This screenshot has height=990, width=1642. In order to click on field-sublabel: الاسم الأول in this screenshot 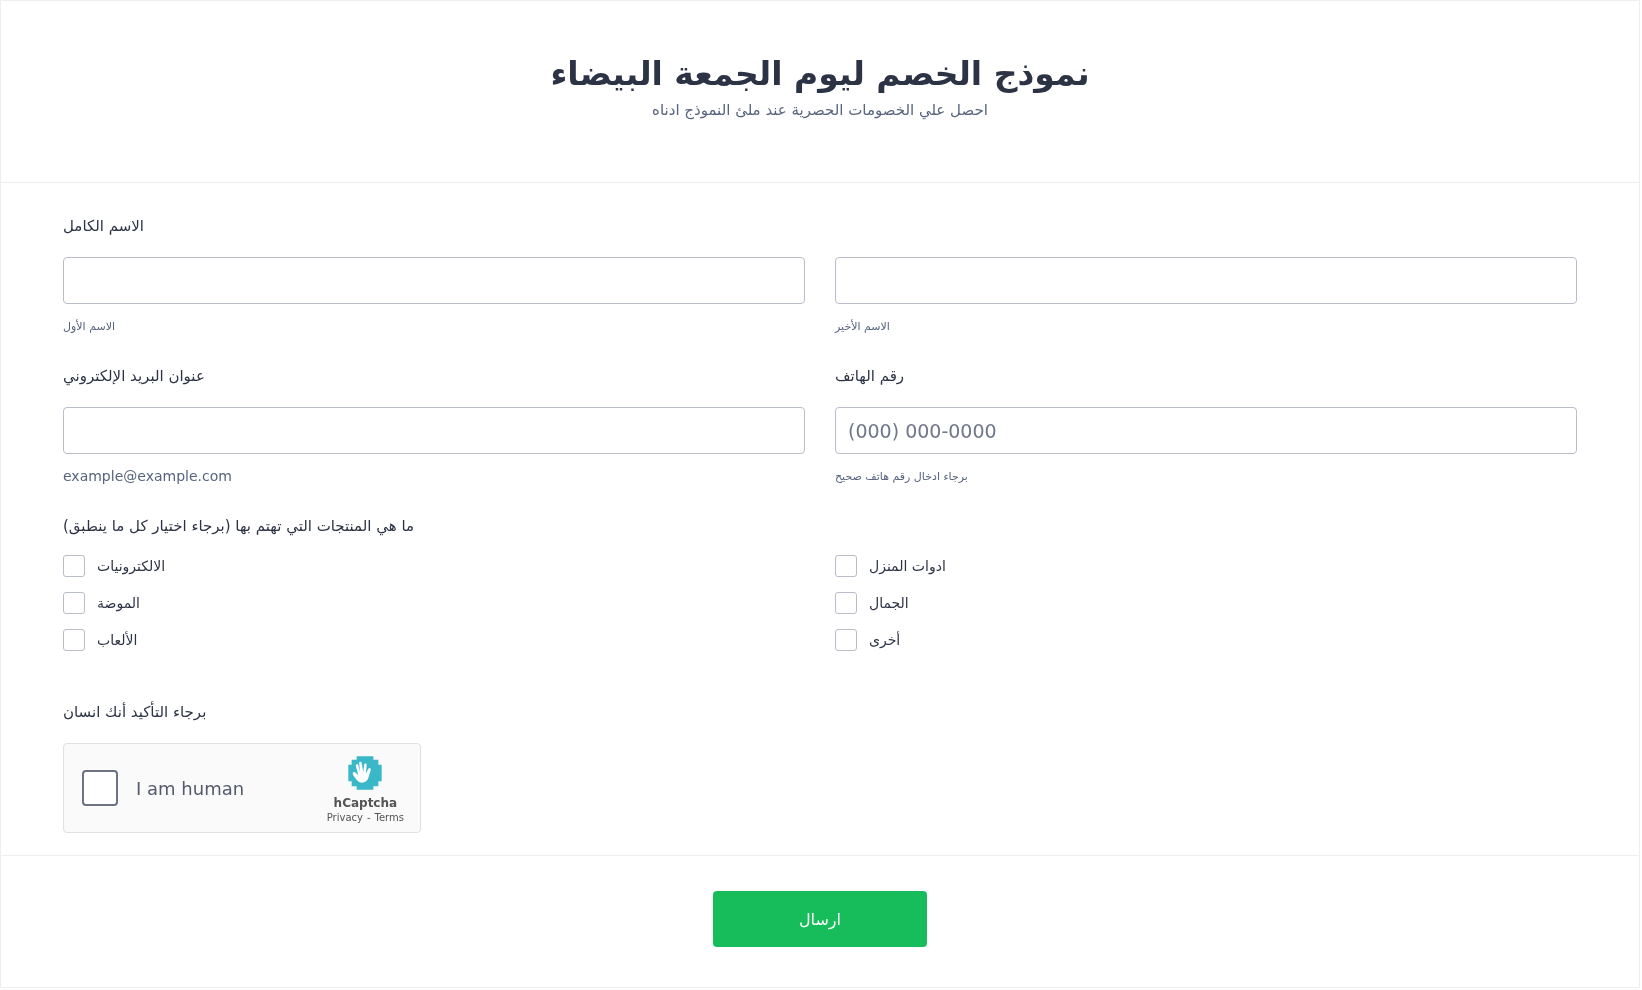, I will do `click(89, 327)`.